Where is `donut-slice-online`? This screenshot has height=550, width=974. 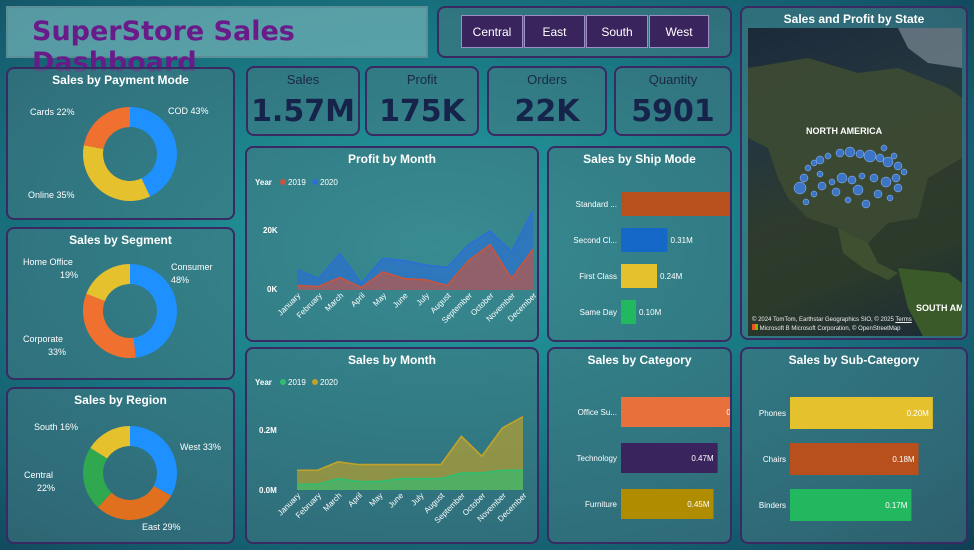
donut-slice-online is located at coordinates (117, 173).